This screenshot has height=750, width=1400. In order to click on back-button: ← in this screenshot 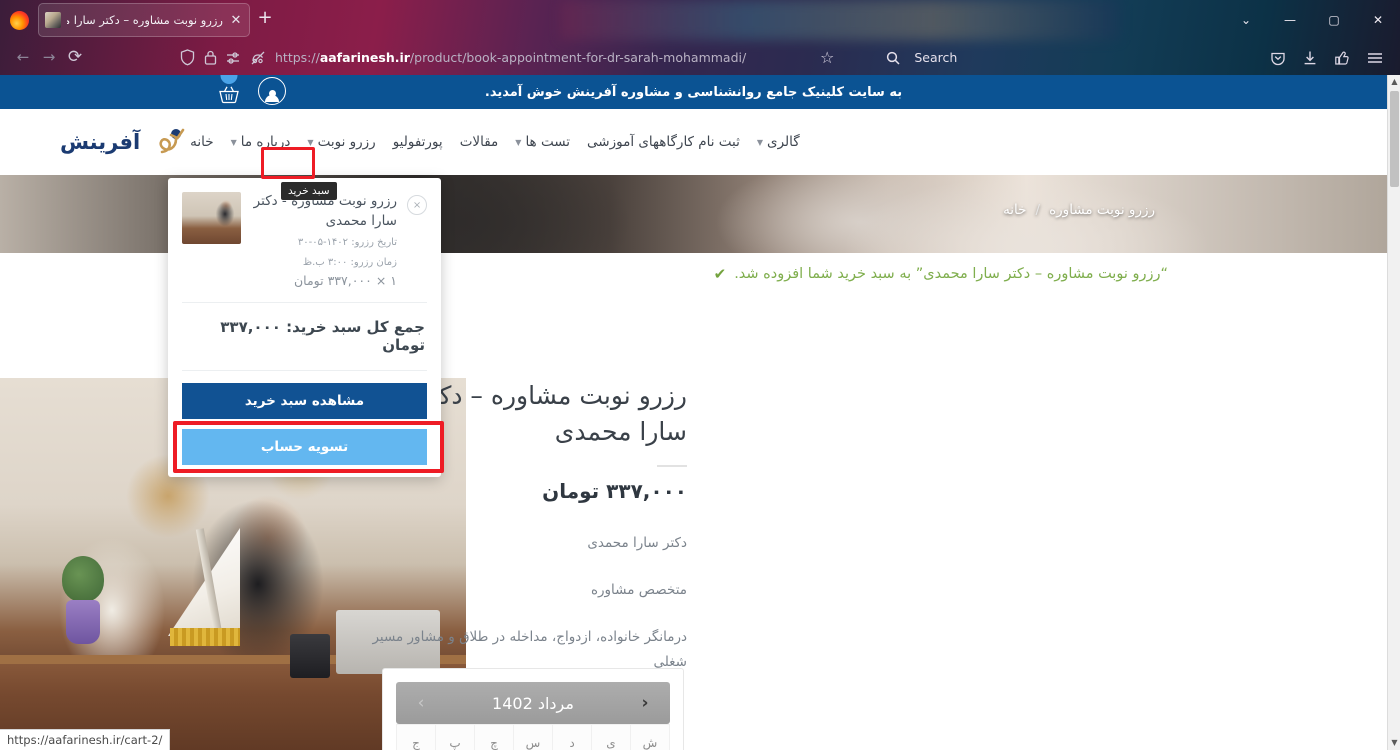, I will do `click(23, 57)`.